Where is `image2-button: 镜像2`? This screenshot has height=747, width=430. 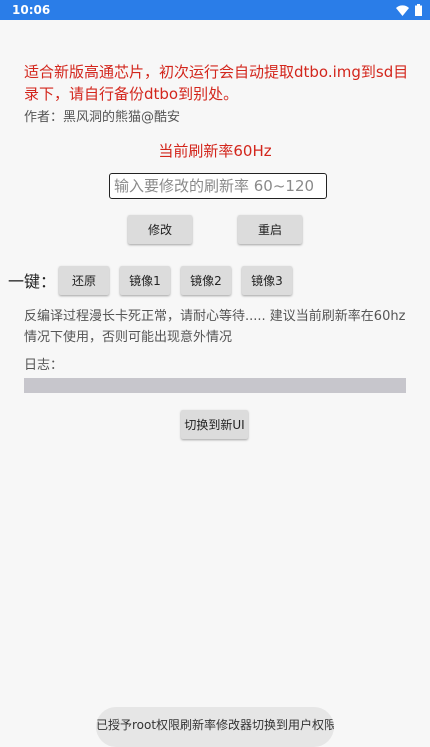
image2-button: 镜像2 is located at coordinates (206, 280).